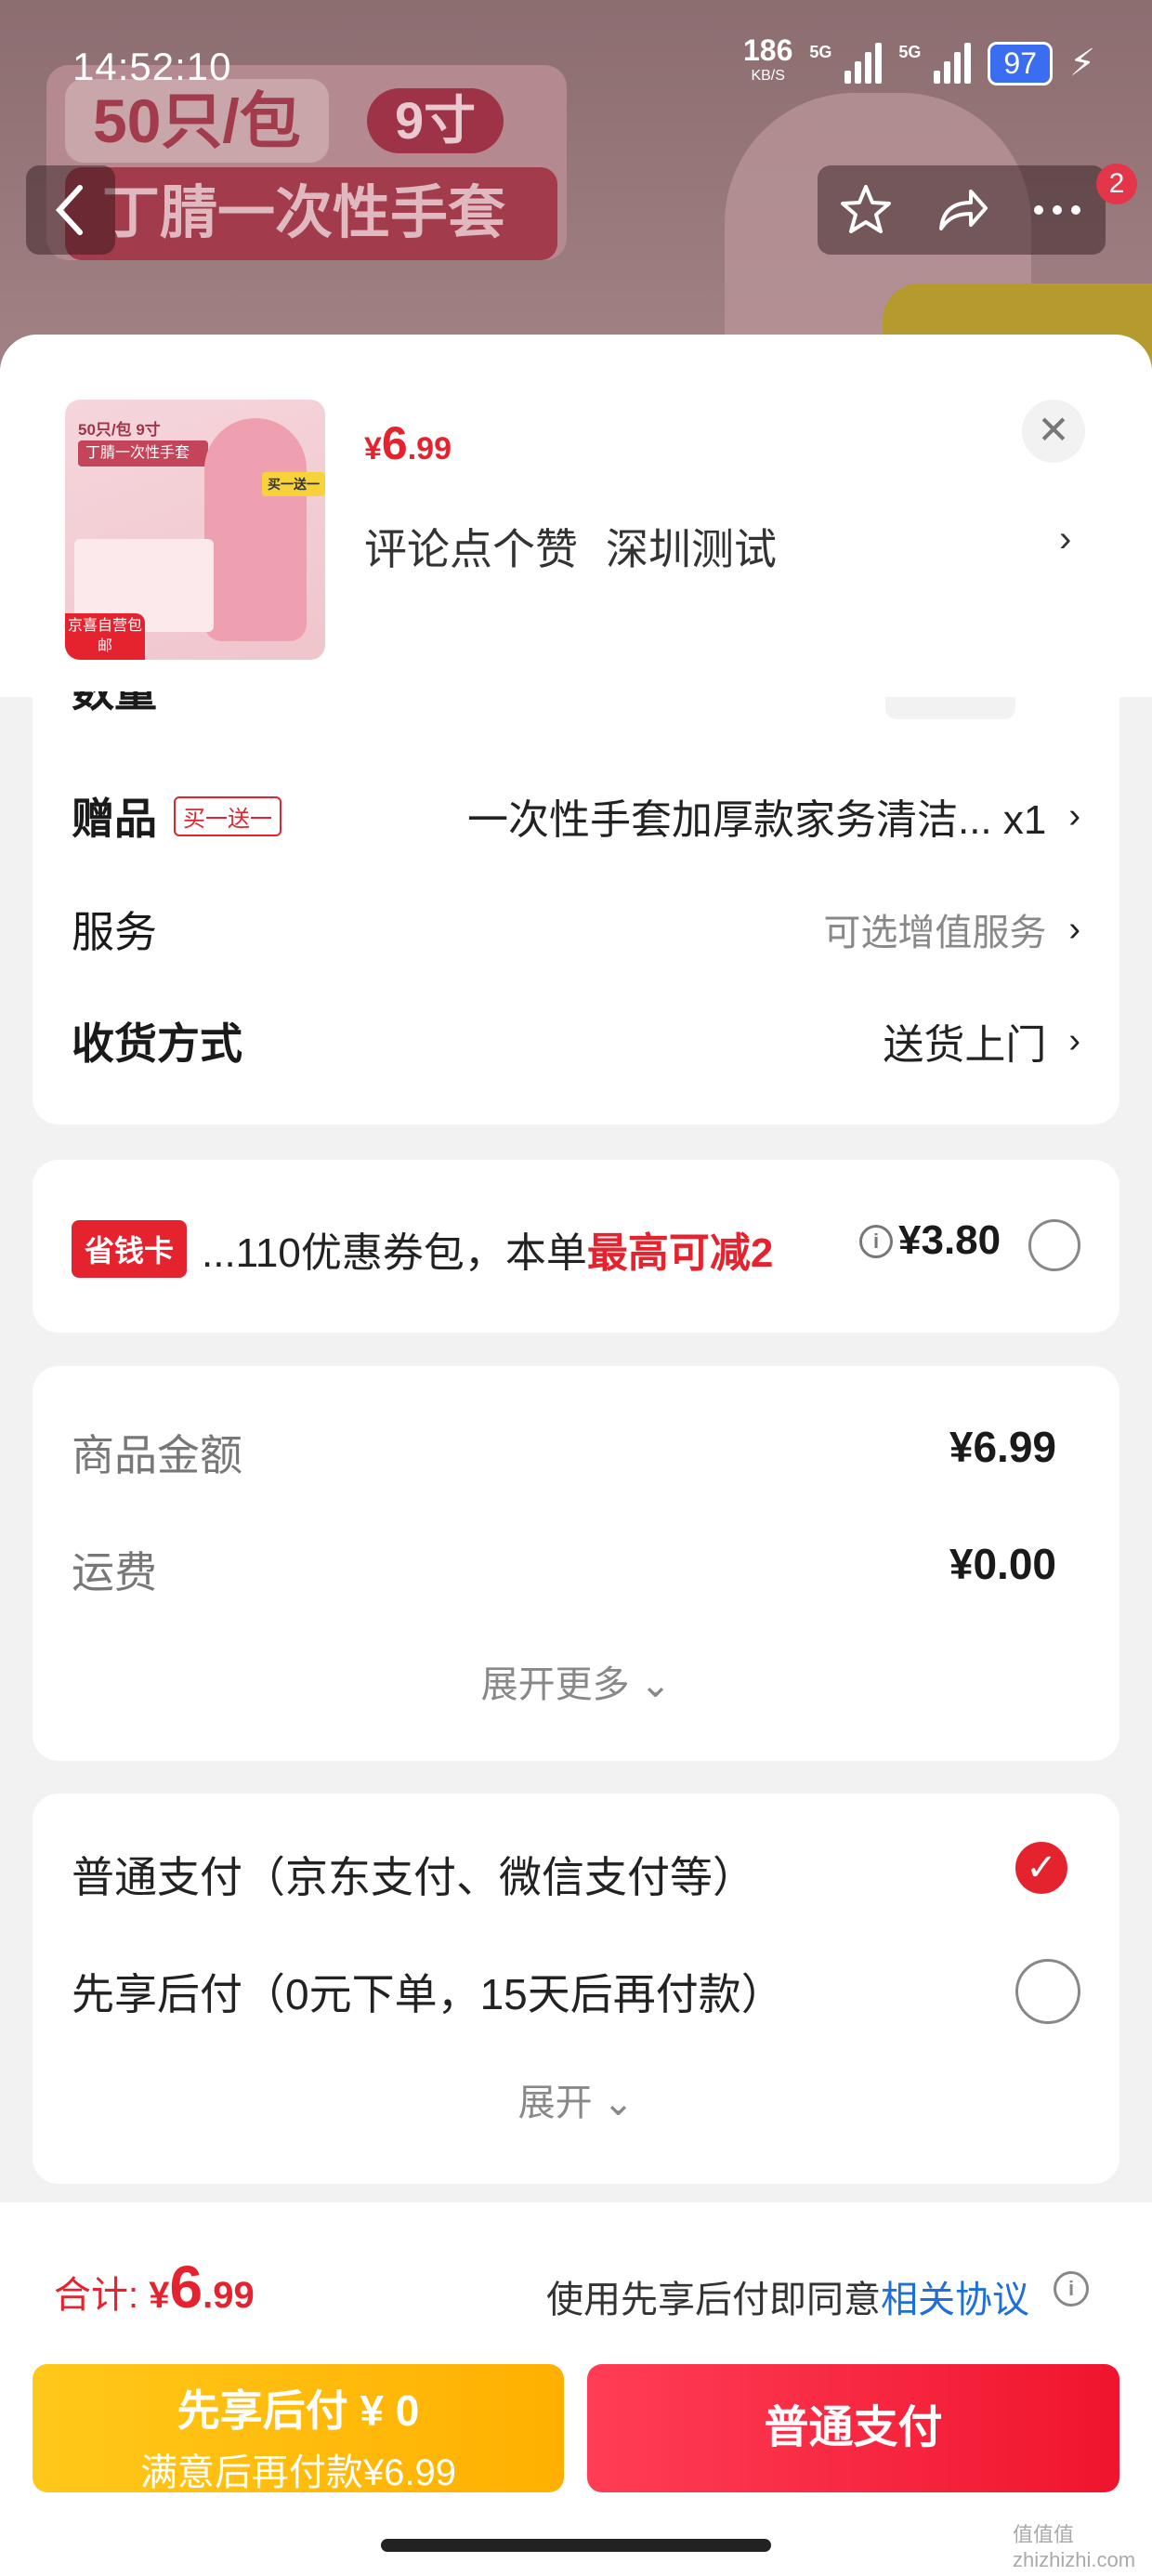 The height and width of the screenshot is (2576, 1152). Describe the element at coordinates (120, 430) in the screenshot. I see `thumb-pack-text: 50只/包 9寸` at that location.